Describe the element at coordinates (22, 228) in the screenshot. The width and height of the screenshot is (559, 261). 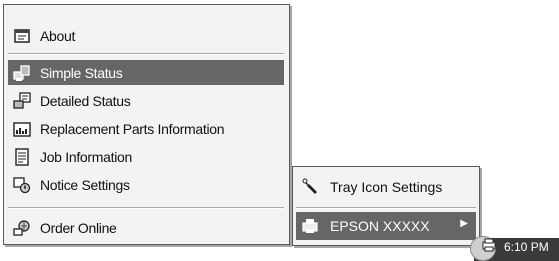
I see `order-online-icon` at that location.